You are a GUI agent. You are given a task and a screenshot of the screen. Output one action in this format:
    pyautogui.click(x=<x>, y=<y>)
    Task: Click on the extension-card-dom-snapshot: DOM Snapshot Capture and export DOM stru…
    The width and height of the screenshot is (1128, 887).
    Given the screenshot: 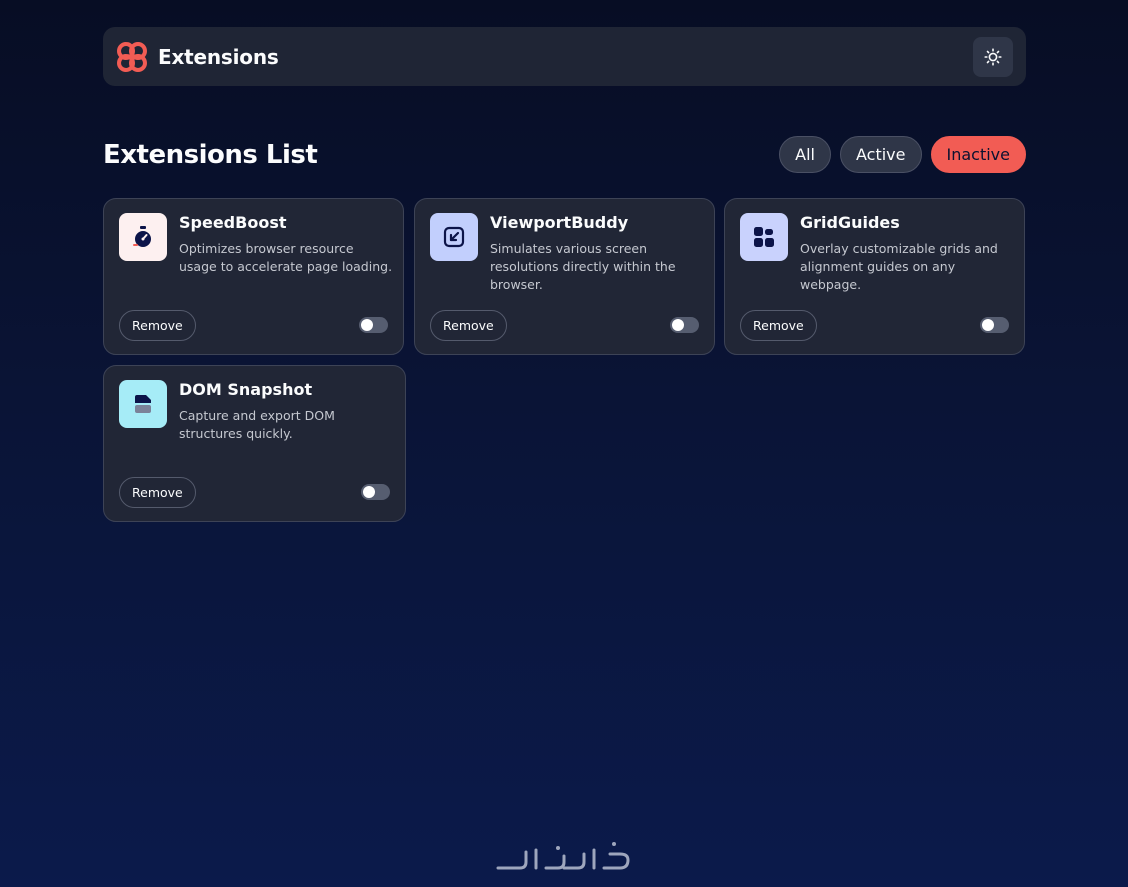 What is the action you would take?
    pyautogui.click(x=254, y=443)
    